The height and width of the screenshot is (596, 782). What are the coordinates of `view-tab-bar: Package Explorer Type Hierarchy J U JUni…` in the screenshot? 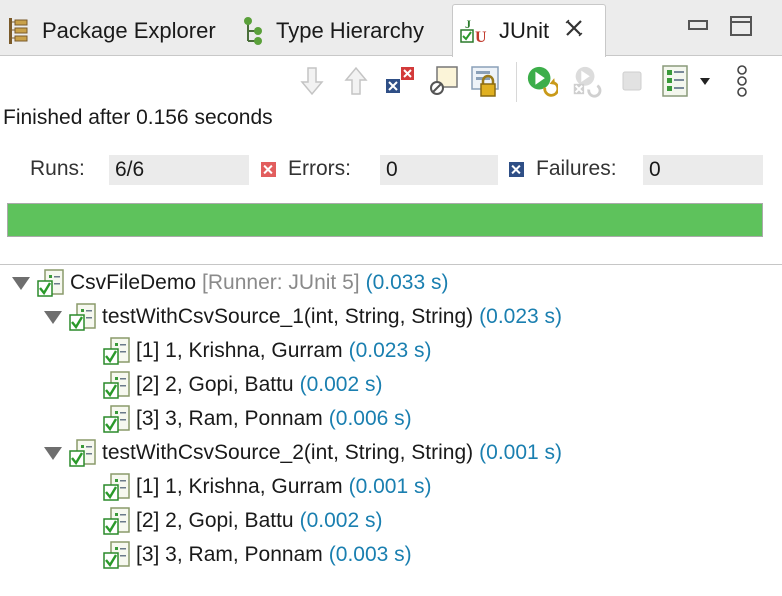 It's located at (391, 28).